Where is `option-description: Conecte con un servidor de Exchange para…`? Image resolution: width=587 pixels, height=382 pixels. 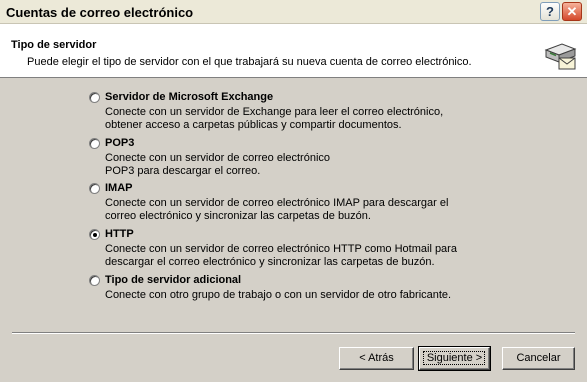
option-description: Conecte con un servidor de Exchange para… is located at coordinates (295, 119).